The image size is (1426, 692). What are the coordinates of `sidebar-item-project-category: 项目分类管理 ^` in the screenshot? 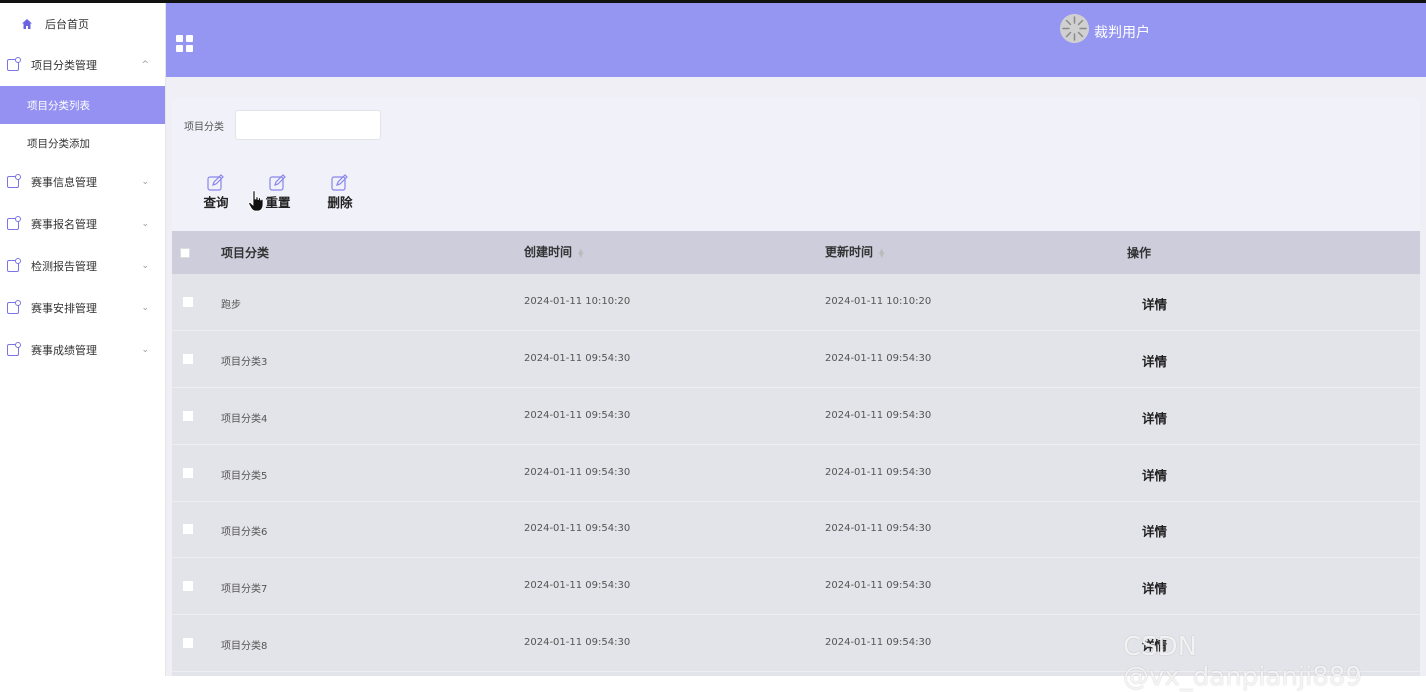 It's located at (82, 65).